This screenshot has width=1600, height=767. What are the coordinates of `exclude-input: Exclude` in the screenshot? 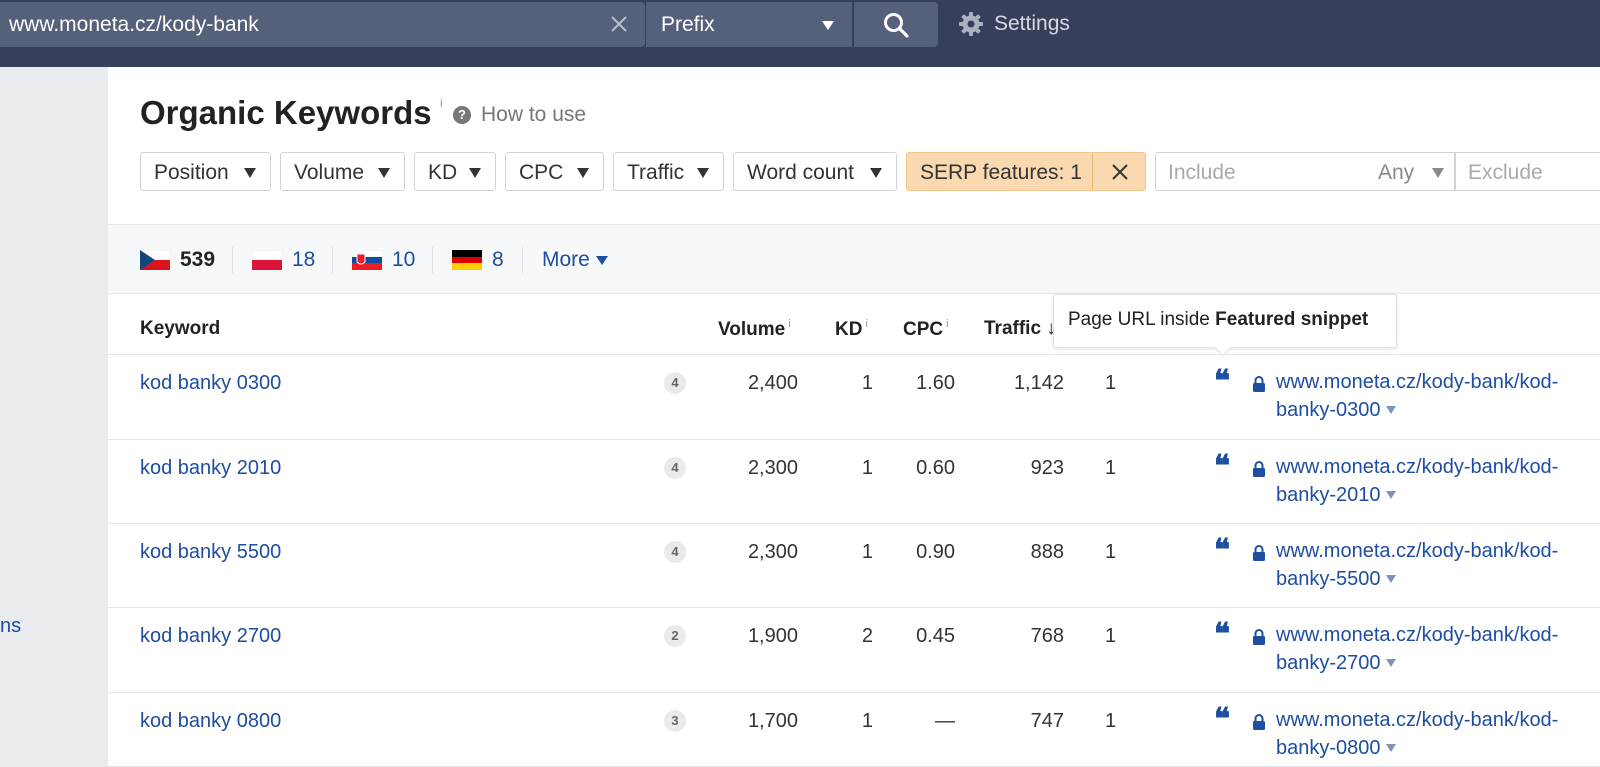 It's located at (1527, 171).